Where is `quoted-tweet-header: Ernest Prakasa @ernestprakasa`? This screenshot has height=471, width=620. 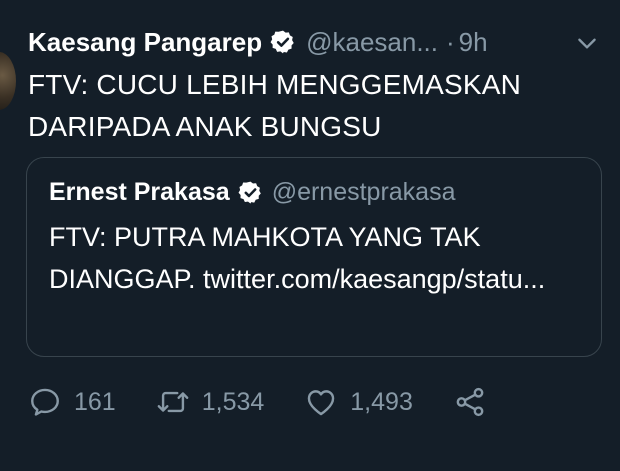 quoted-tweet-header: Ernest Prakasa @ernestprakasa is located at coordinates (252, 192).